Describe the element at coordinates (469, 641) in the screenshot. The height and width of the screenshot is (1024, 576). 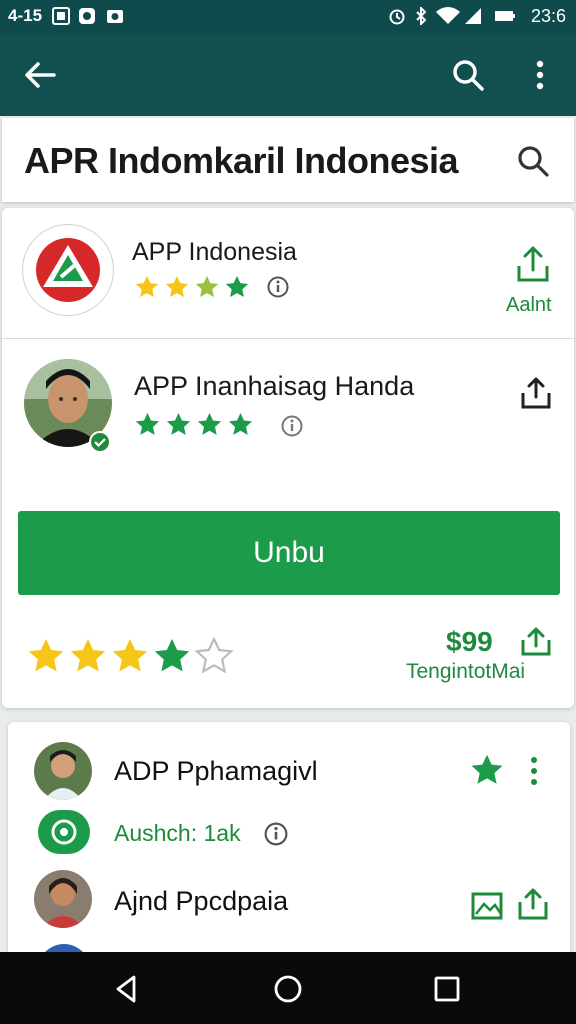
I see `price: $99` at that location.